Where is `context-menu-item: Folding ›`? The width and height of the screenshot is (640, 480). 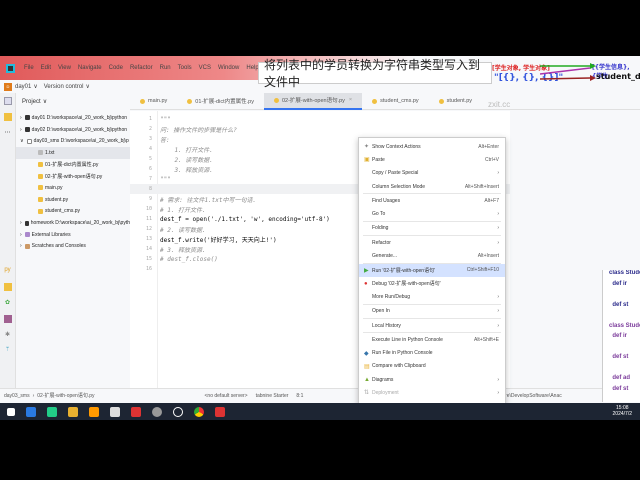 context-menu-item: Folding › is located at coordinates (432, 228).